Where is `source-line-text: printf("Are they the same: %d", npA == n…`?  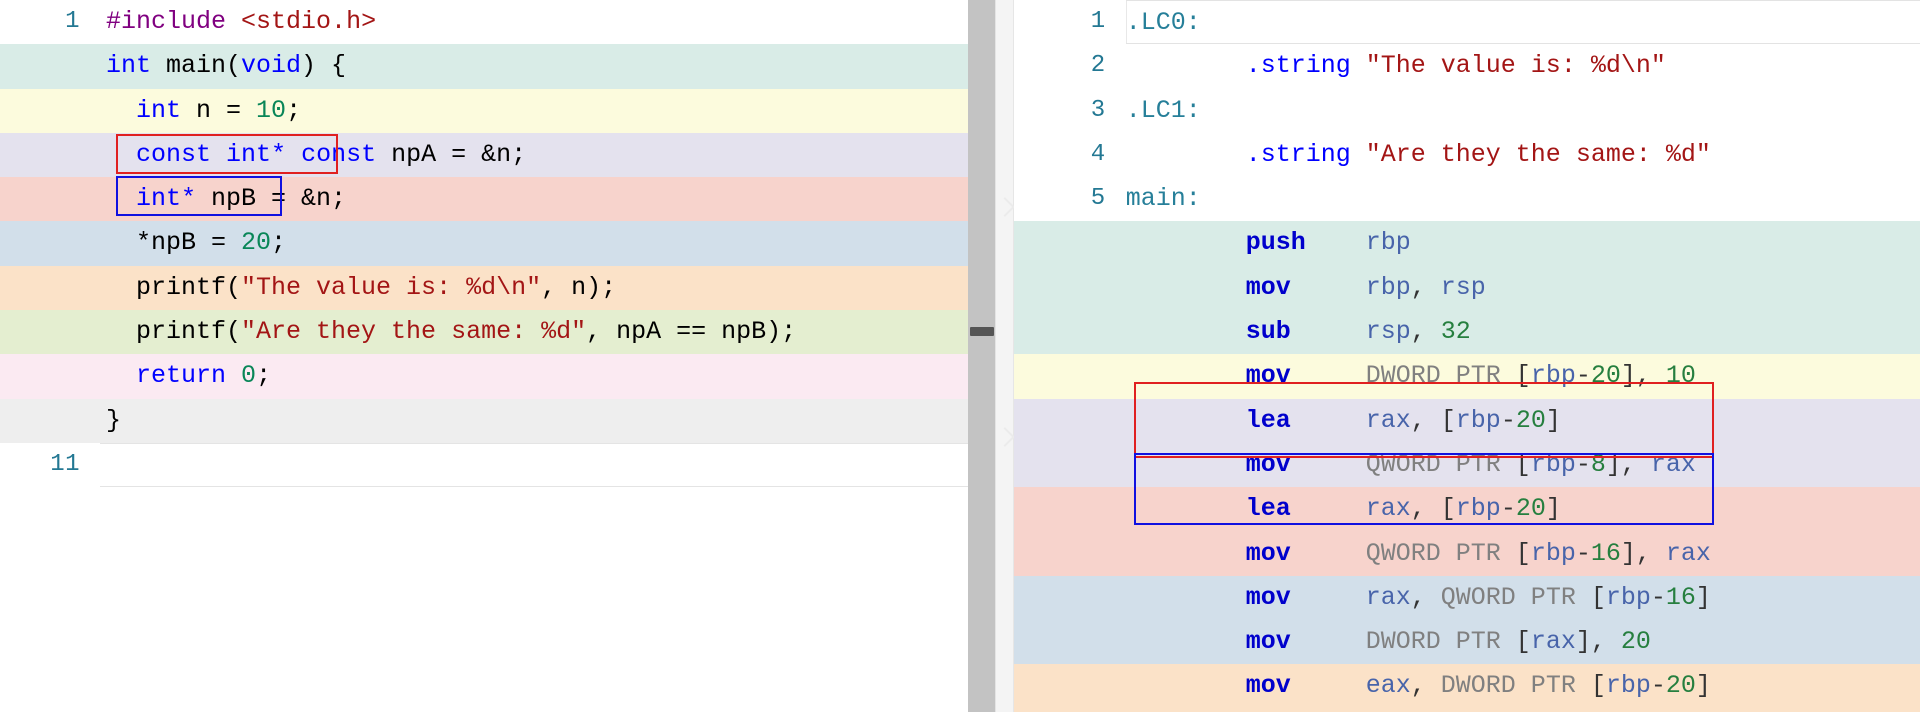
source-line-text: printf("Are they the same: %d", npA == n… is located at coordinates (534, 332).